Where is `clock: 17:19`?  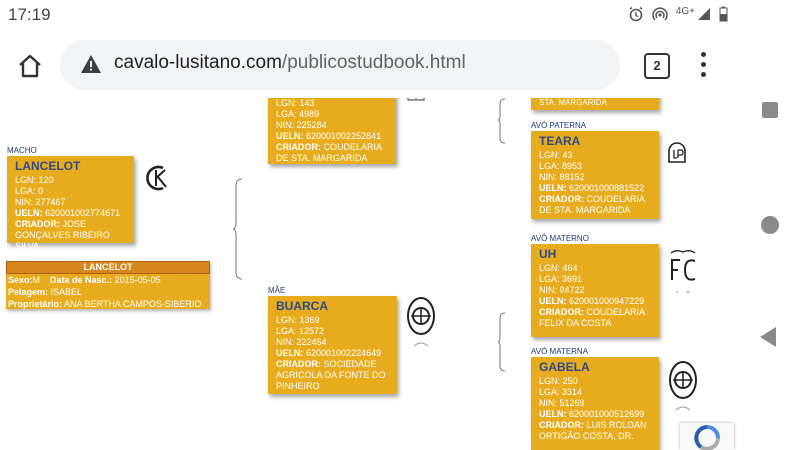
clock: 17:19 is located at coordinates (29, 14).